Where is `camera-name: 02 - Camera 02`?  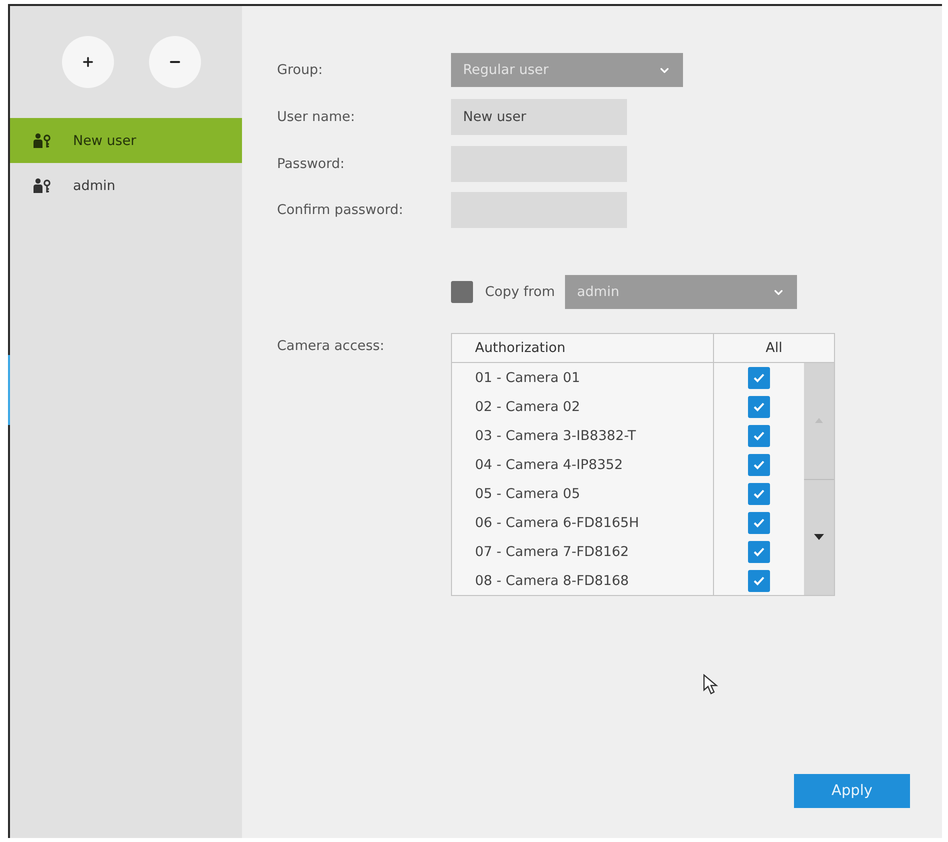
camera-name: 02 - Camera 02 is located at coordinates (528, 407).